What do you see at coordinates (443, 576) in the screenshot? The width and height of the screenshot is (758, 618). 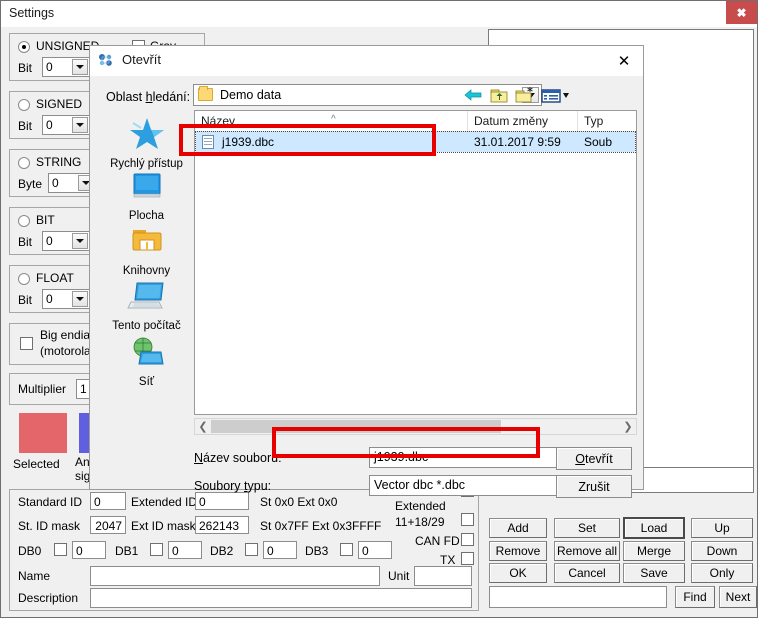 I see `input-unit` at bounding box center [443, 576].